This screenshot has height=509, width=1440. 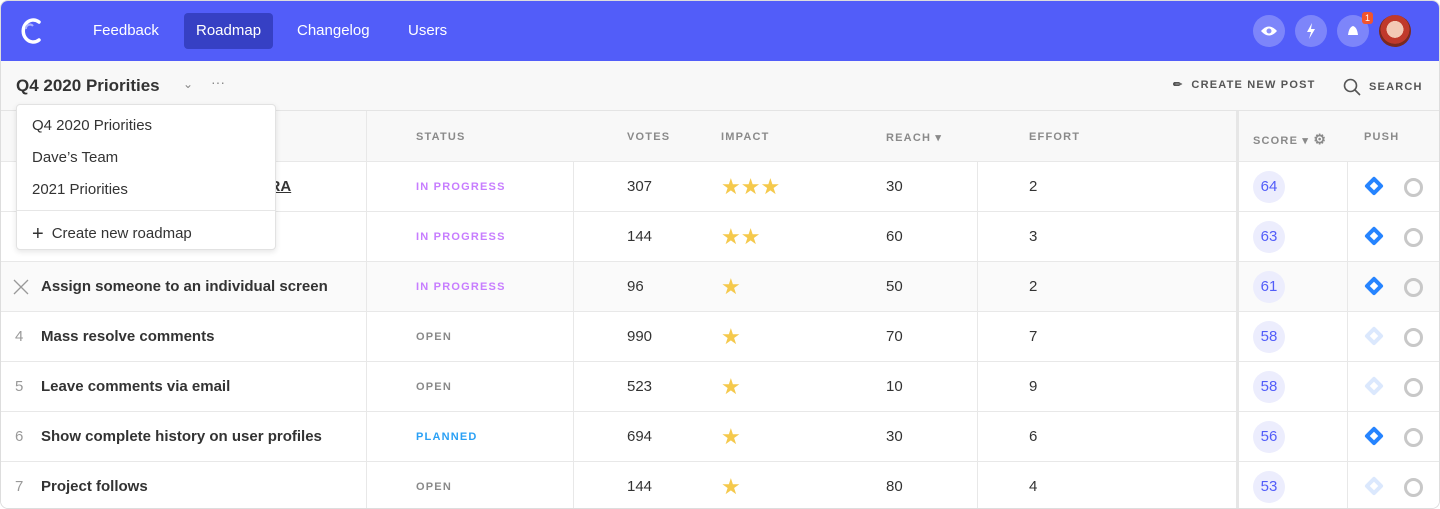 I want to click on bell-icon: 1, so click(x=1355, y=29).